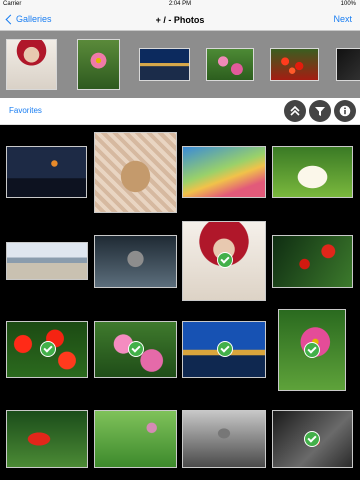  I want to click on collapse-button, so click(295, 111).